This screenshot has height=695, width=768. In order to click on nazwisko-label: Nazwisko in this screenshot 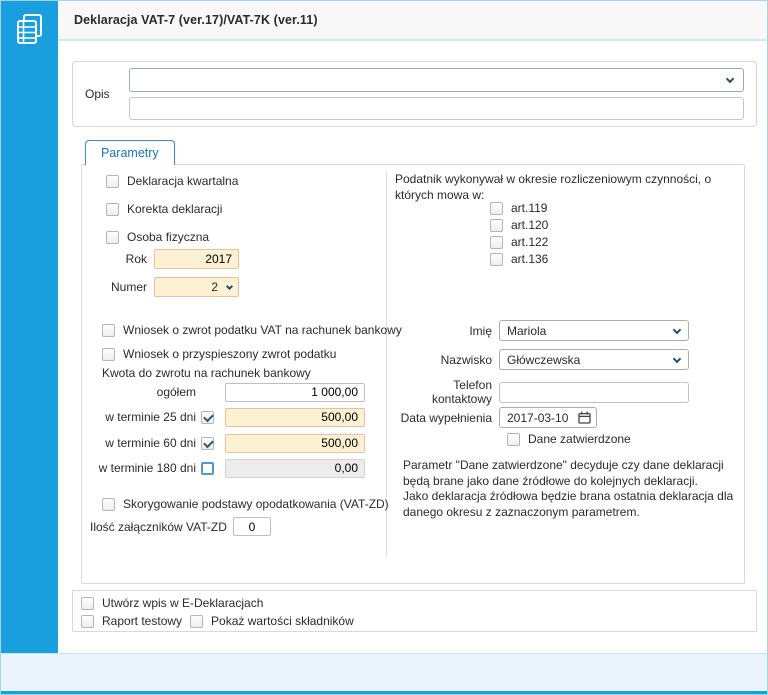, I will do `click(466, 359)`.